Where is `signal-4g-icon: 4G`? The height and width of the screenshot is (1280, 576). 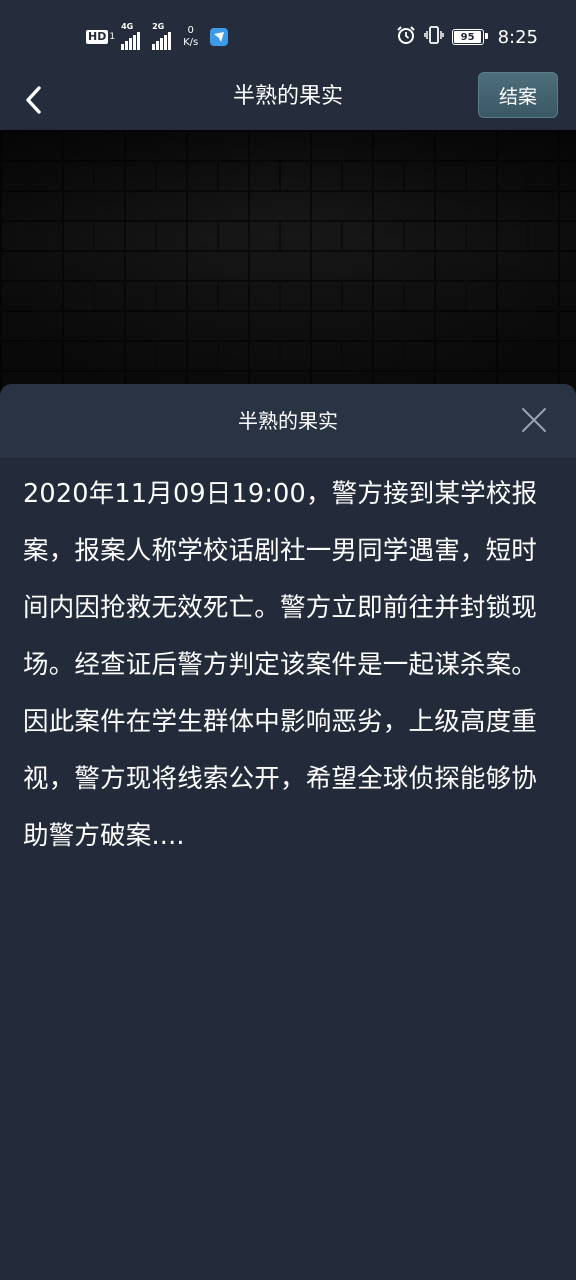 signal-4g-icon: 4G is located at coordinates (131, 36).